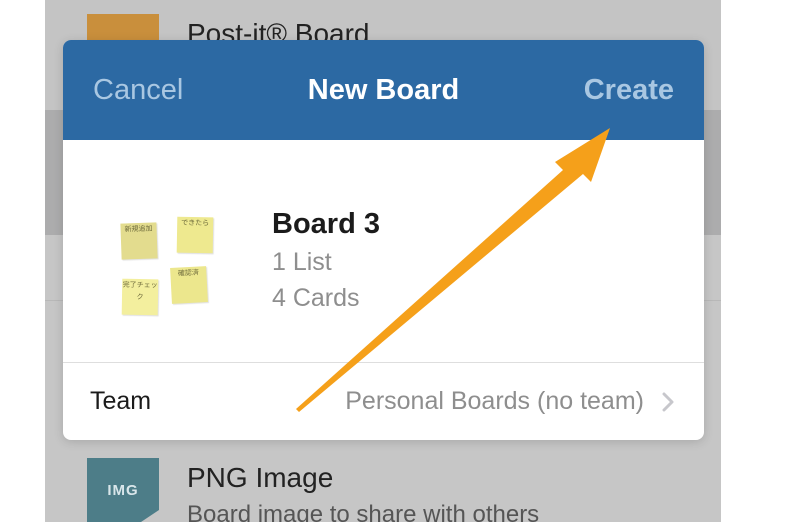  I want to click on png-image-thumbnail-label: IMG, so click(123, 490).